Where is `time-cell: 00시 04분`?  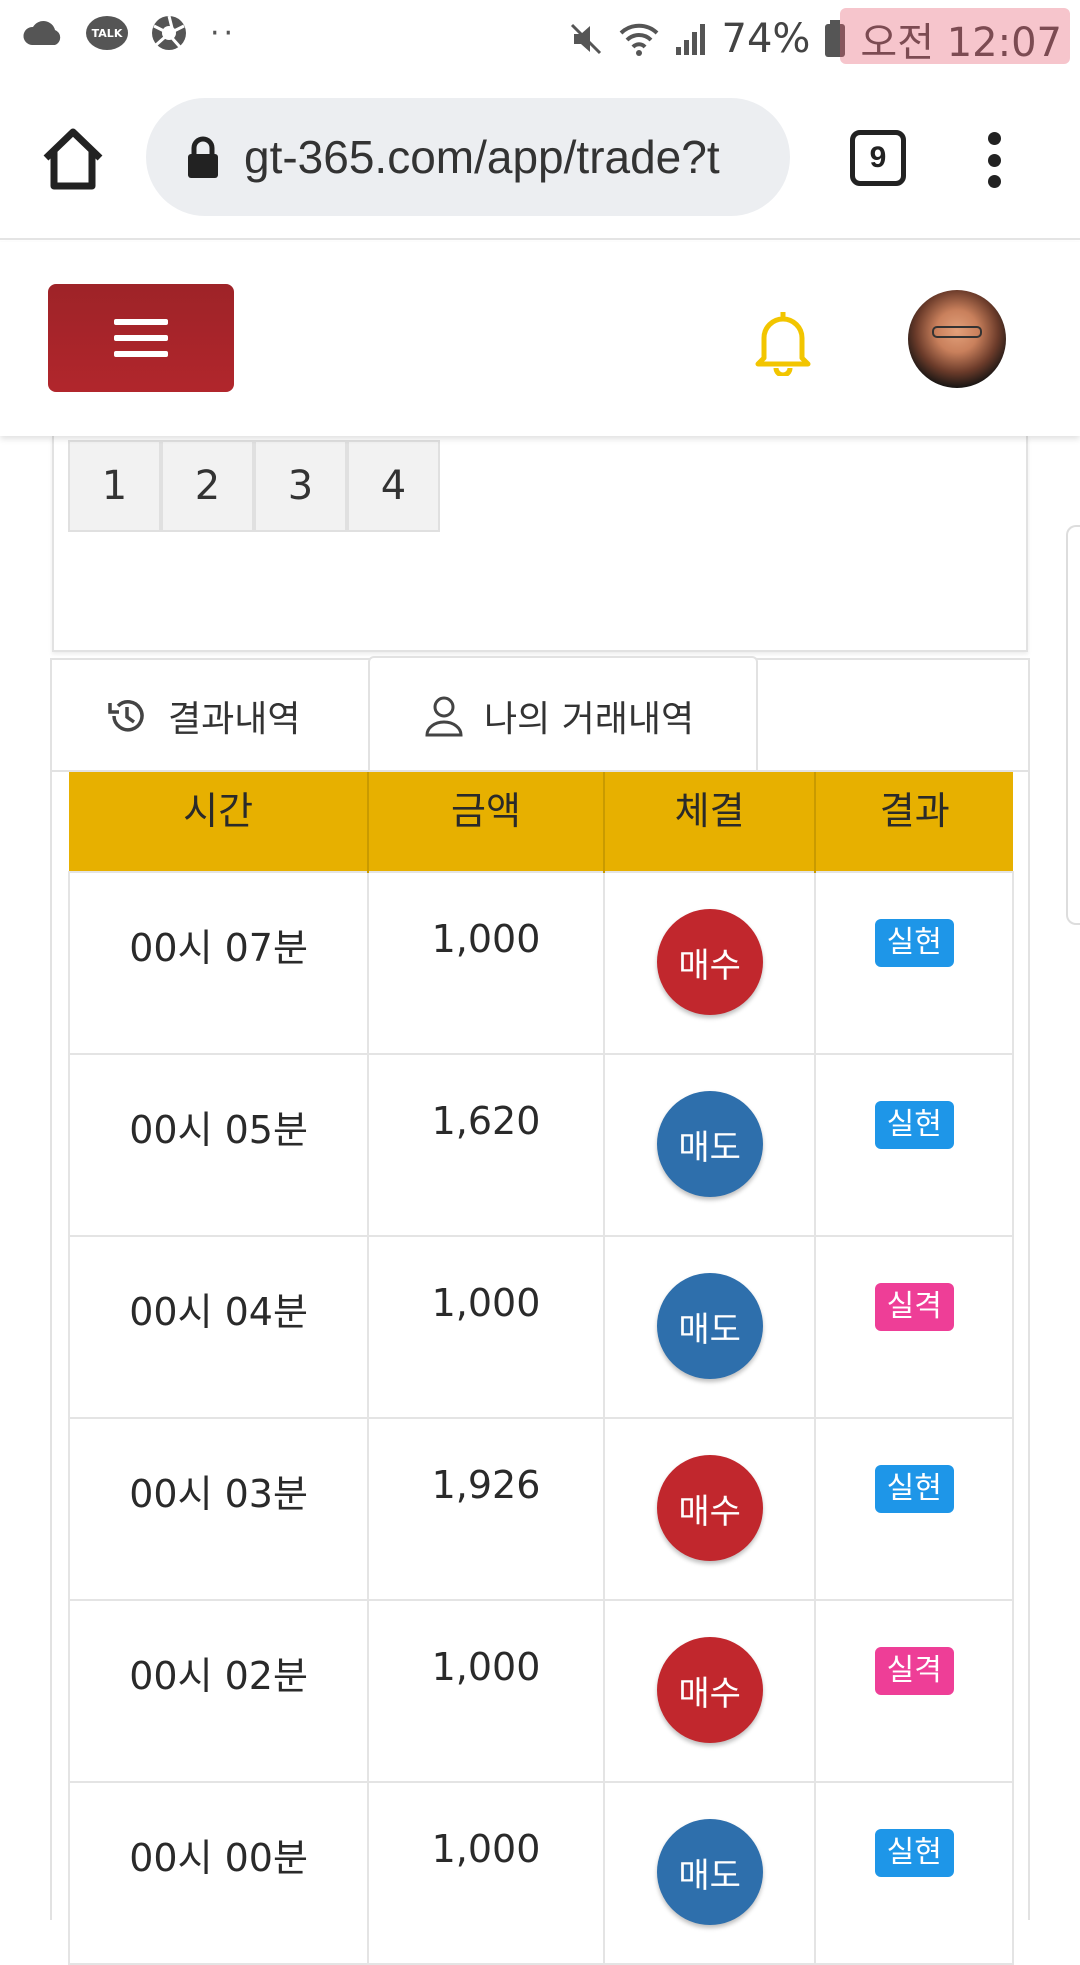
time-cell: 00시 04분 is located at coordinates (218, 1327).